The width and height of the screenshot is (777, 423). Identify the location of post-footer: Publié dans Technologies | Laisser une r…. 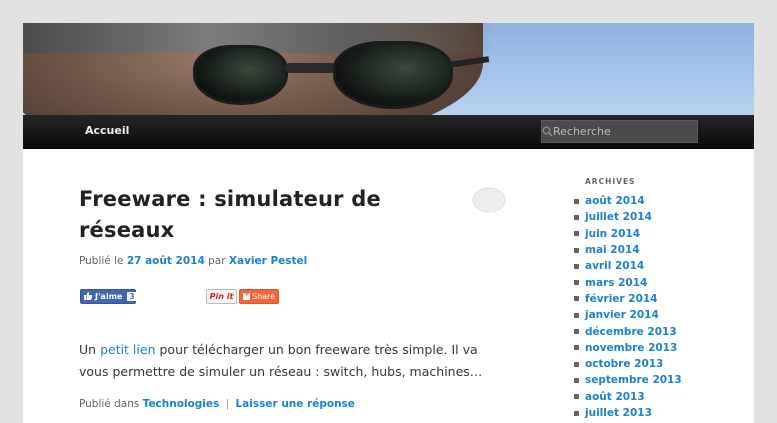
(217, 404).